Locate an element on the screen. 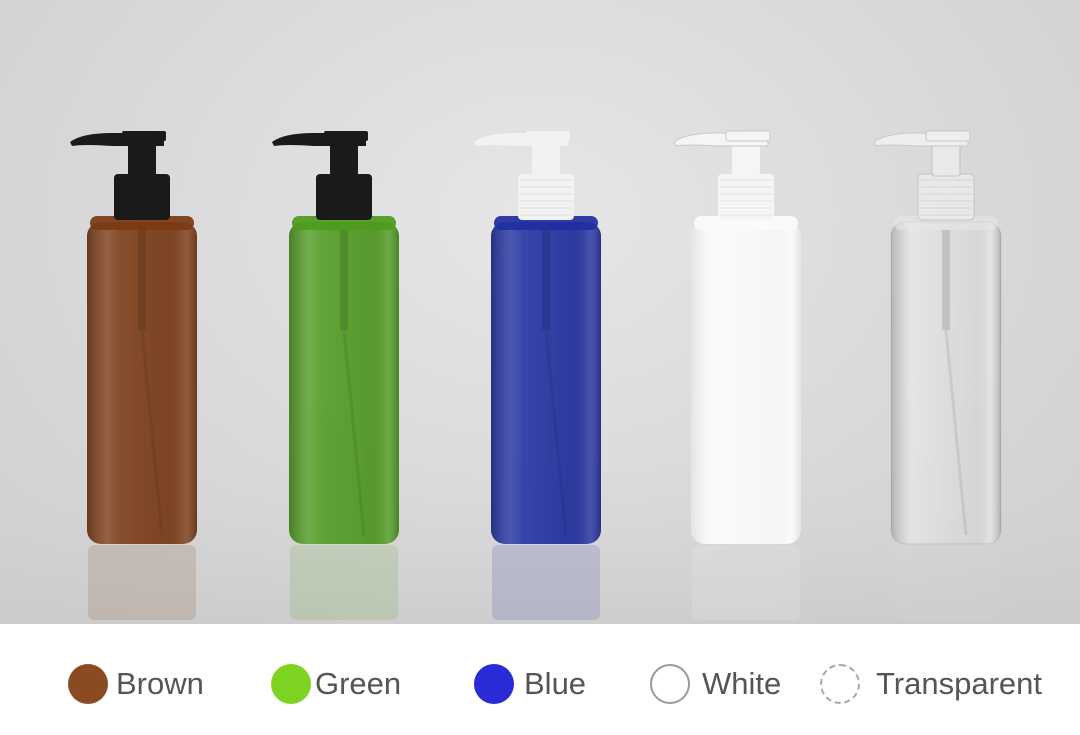 This screenshot has height=735, width=1080. swatch-item-white: White is located at coordinates (715, 684).